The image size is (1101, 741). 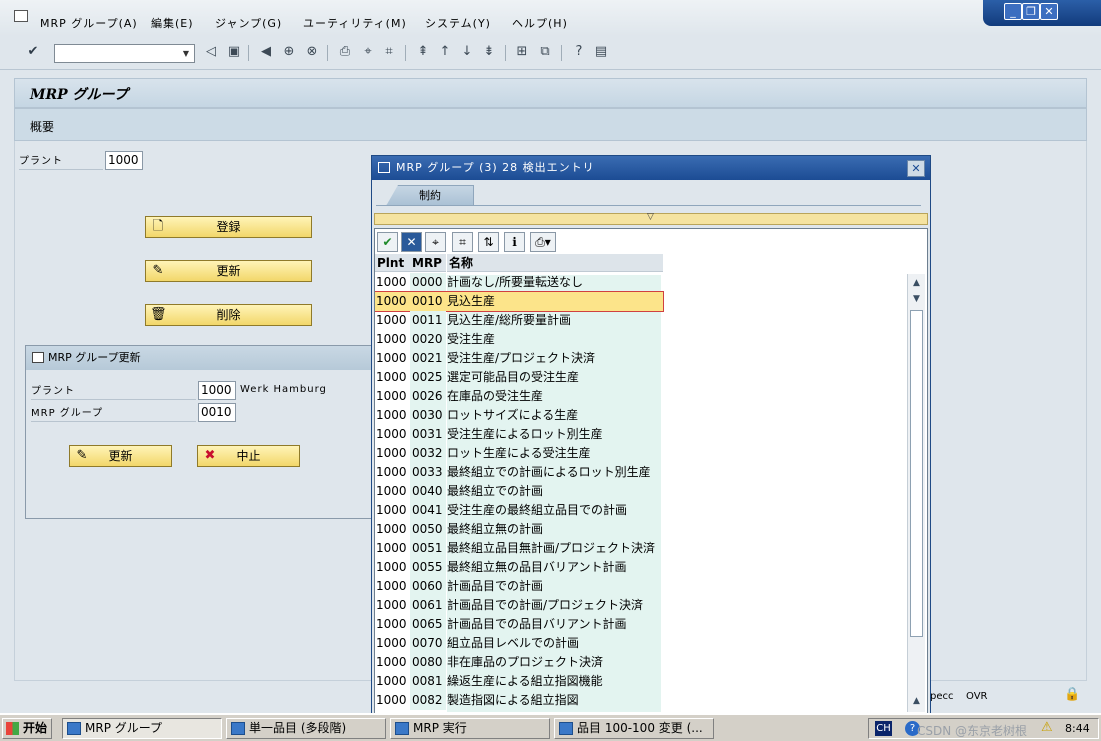 I want to click on task-mrp-group: MRP グループ, so click(x=142, y=728).